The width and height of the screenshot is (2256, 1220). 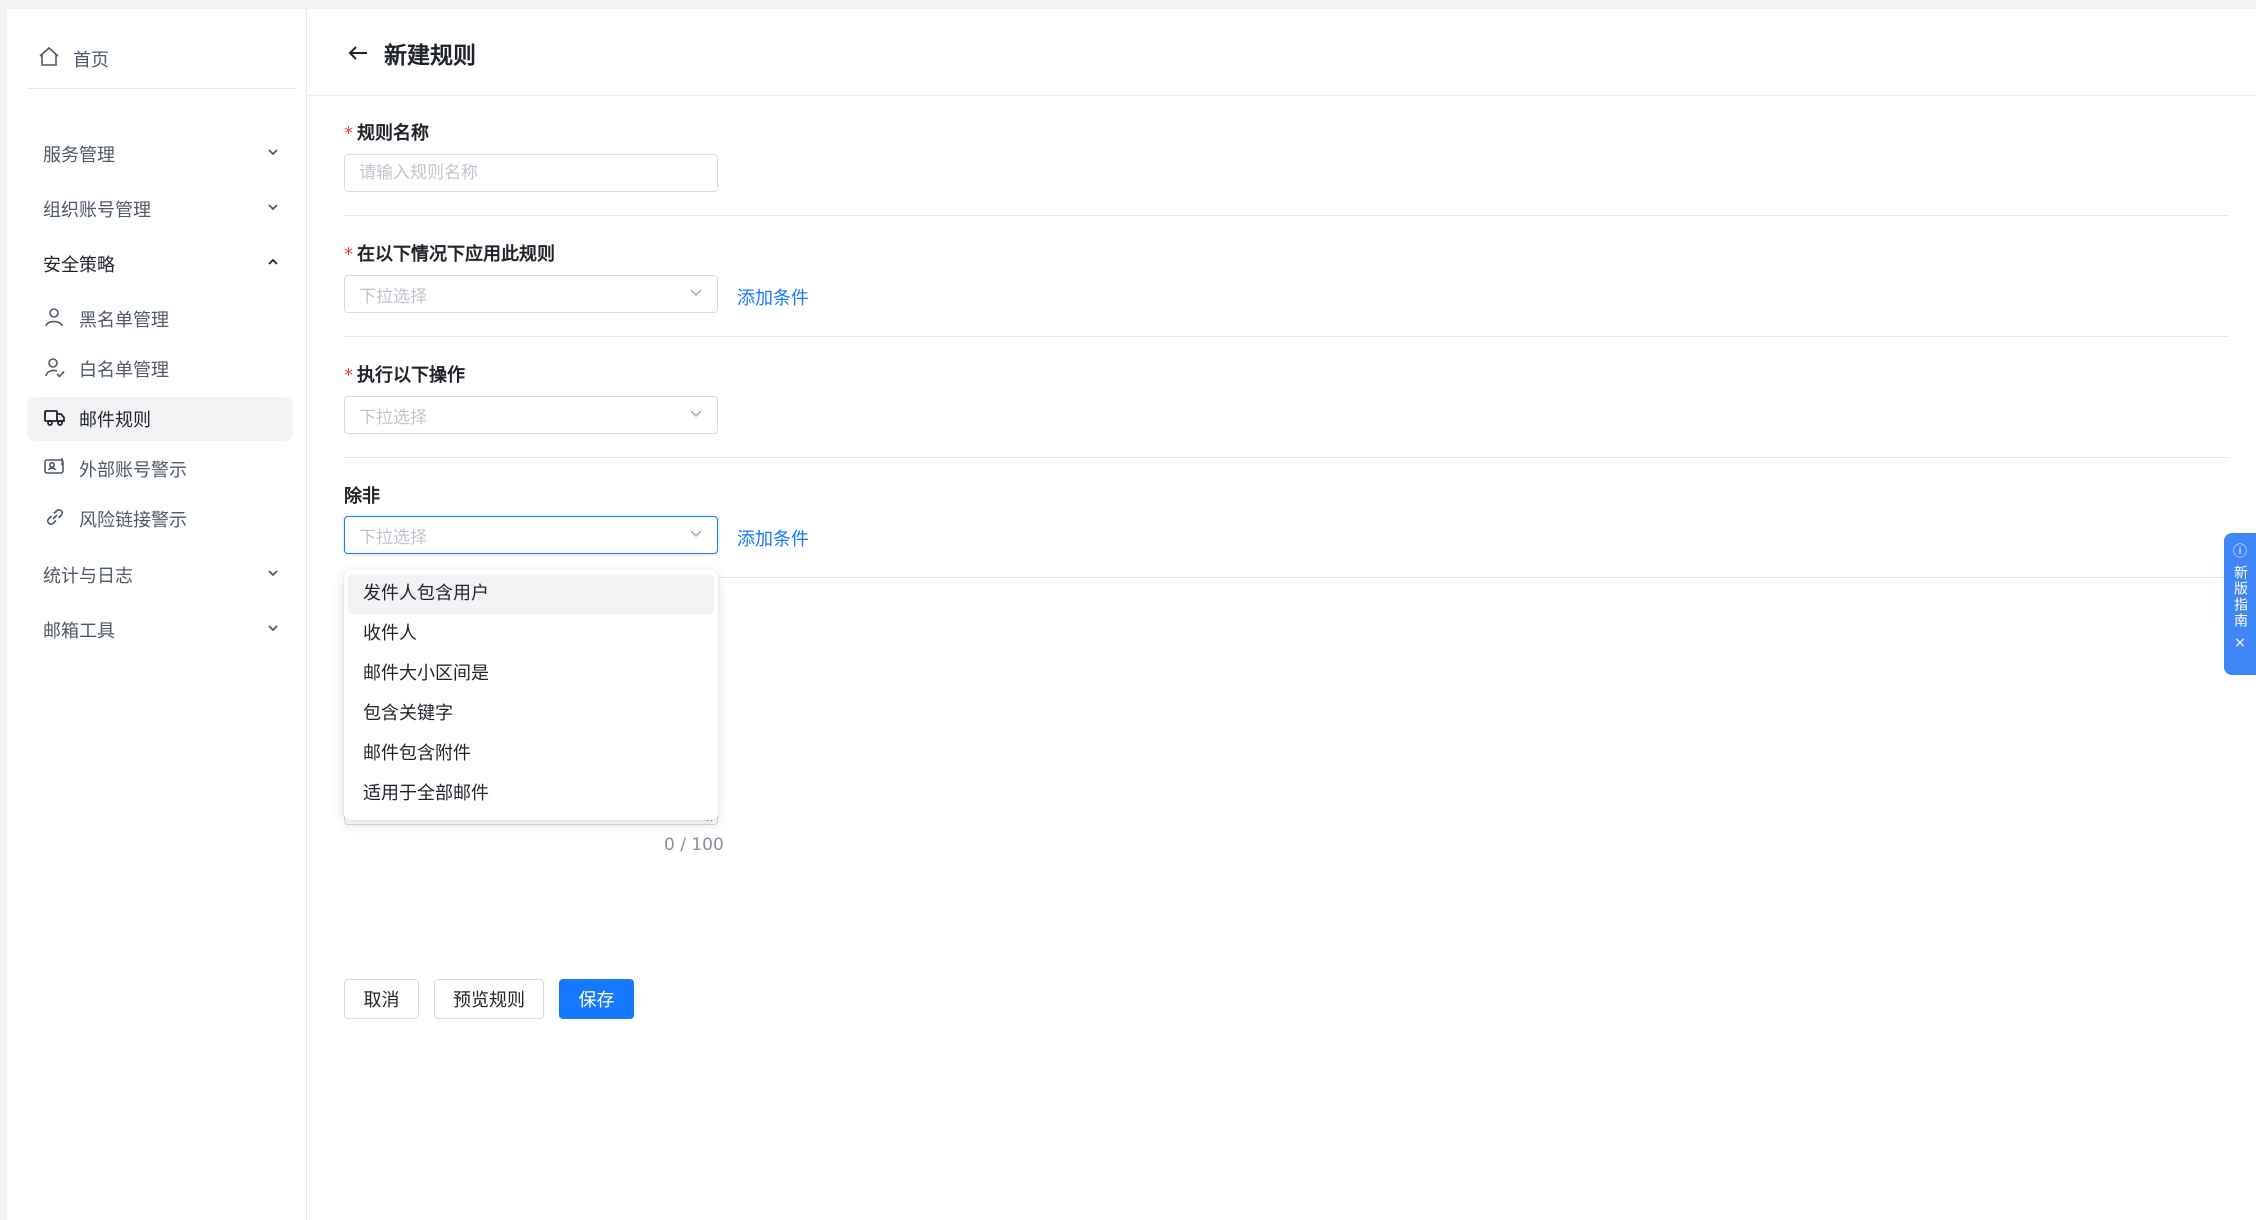 What do you see at coordinates (160, 575) in the screenshot?
I see `menu-group-stats-logs: 统计与日志` at bounding box center [160, 575].